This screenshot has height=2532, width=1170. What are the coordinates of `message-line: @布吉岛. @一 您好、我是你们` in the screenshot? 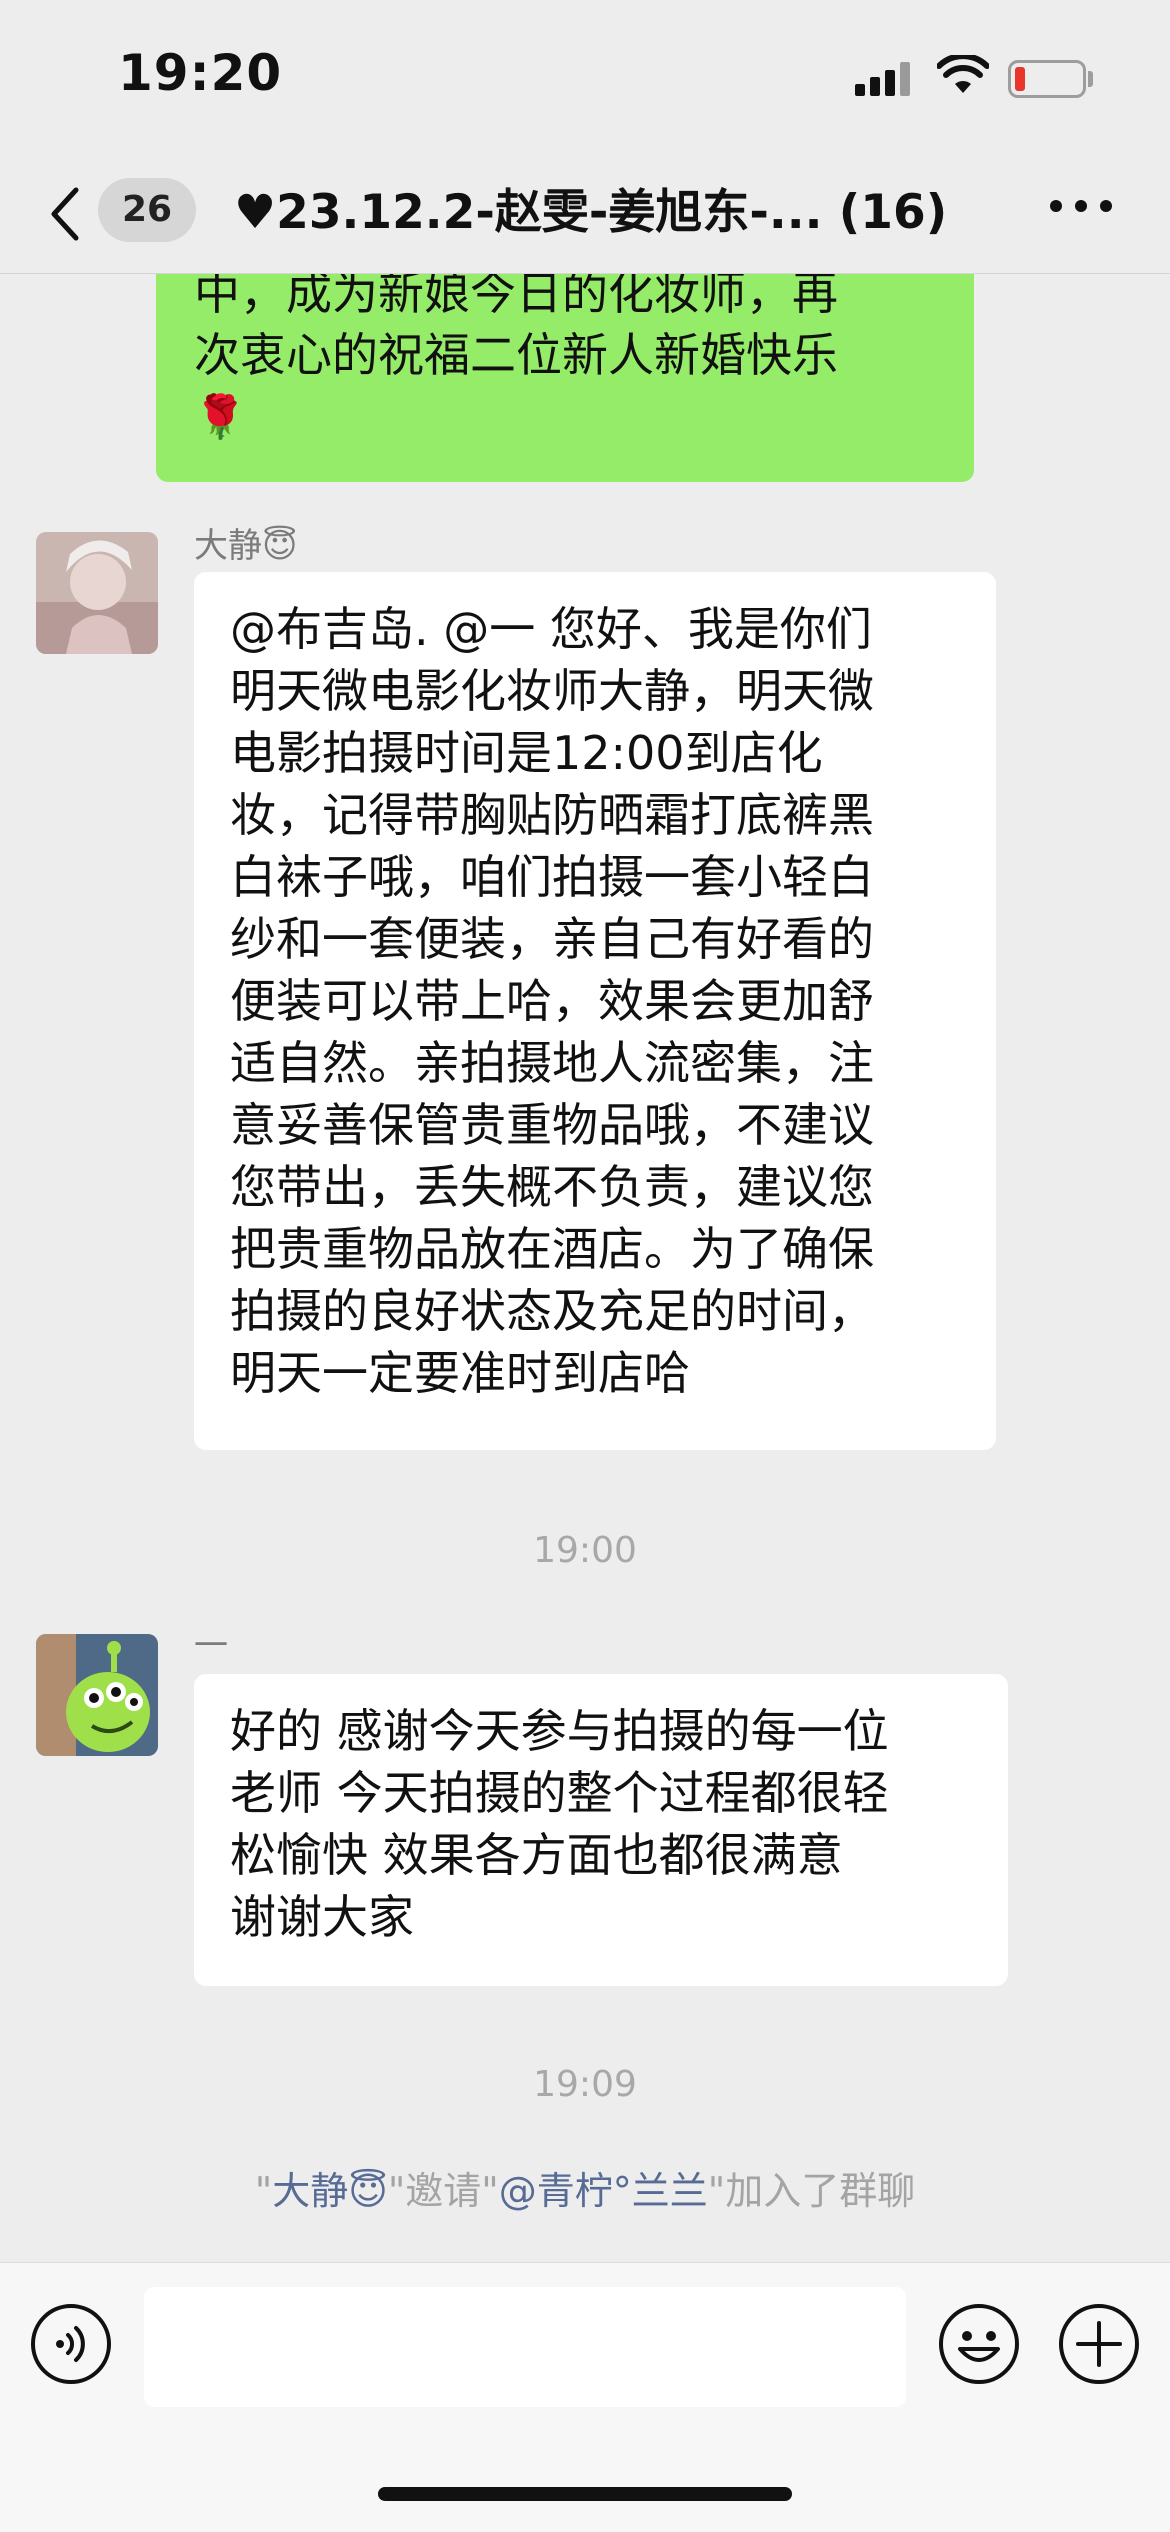 It's located at (551, 629).